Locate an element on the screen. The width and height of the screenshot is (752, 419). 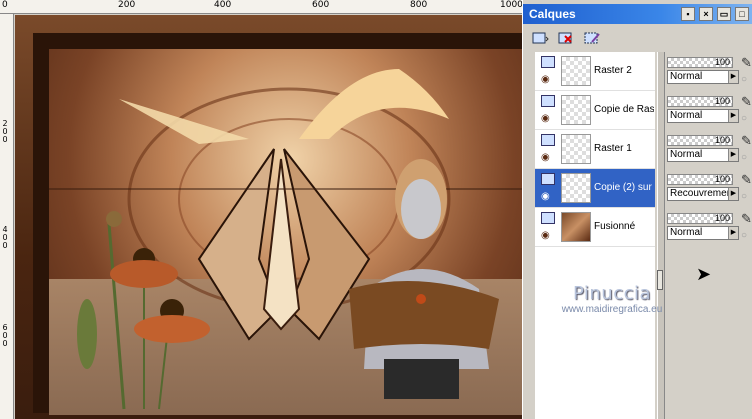
pin-icon: ▪ is located at coordinates (688, 14).